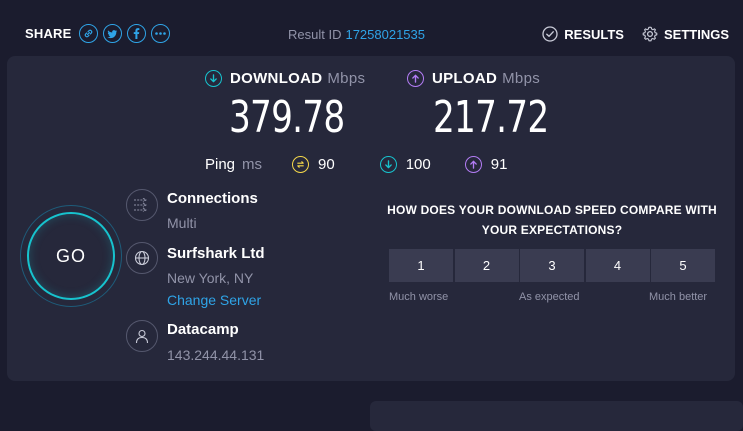  What do you see at coordinates (388, 164) in the screenshot?
I see `ping-download-icon` at bounding box center [388, 164].